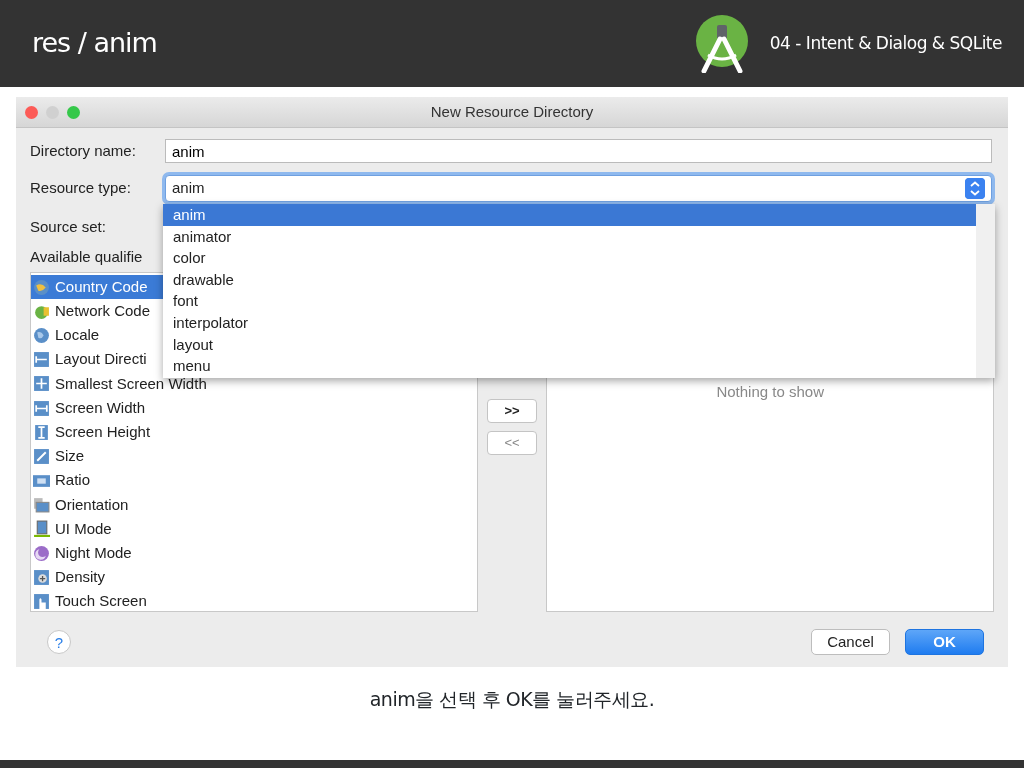  I want to click on section-label: Available qualifie, so click(86, 256).